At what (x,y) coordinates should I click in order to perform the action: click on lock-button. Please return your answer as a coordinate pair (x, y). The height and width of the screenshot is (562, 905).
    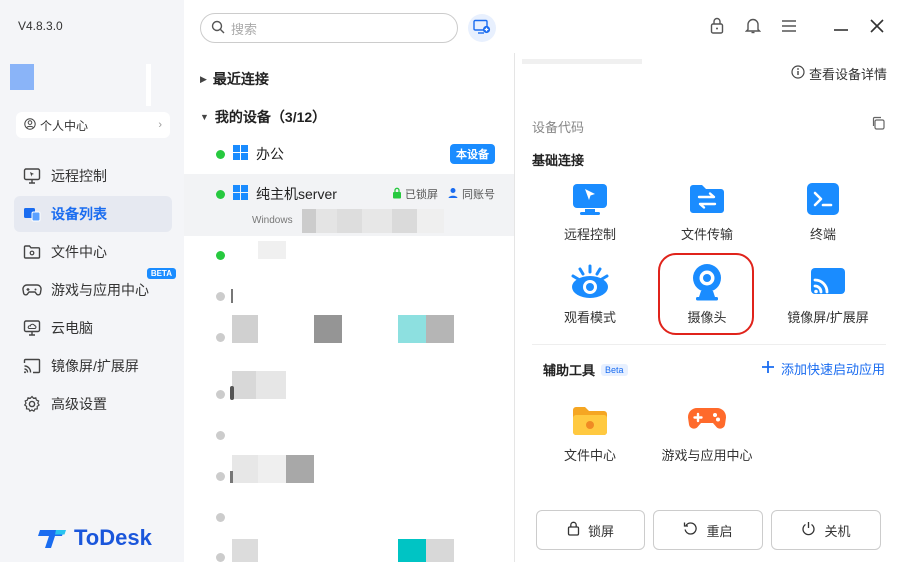
    Looking at the image, I should click on (717, 27).